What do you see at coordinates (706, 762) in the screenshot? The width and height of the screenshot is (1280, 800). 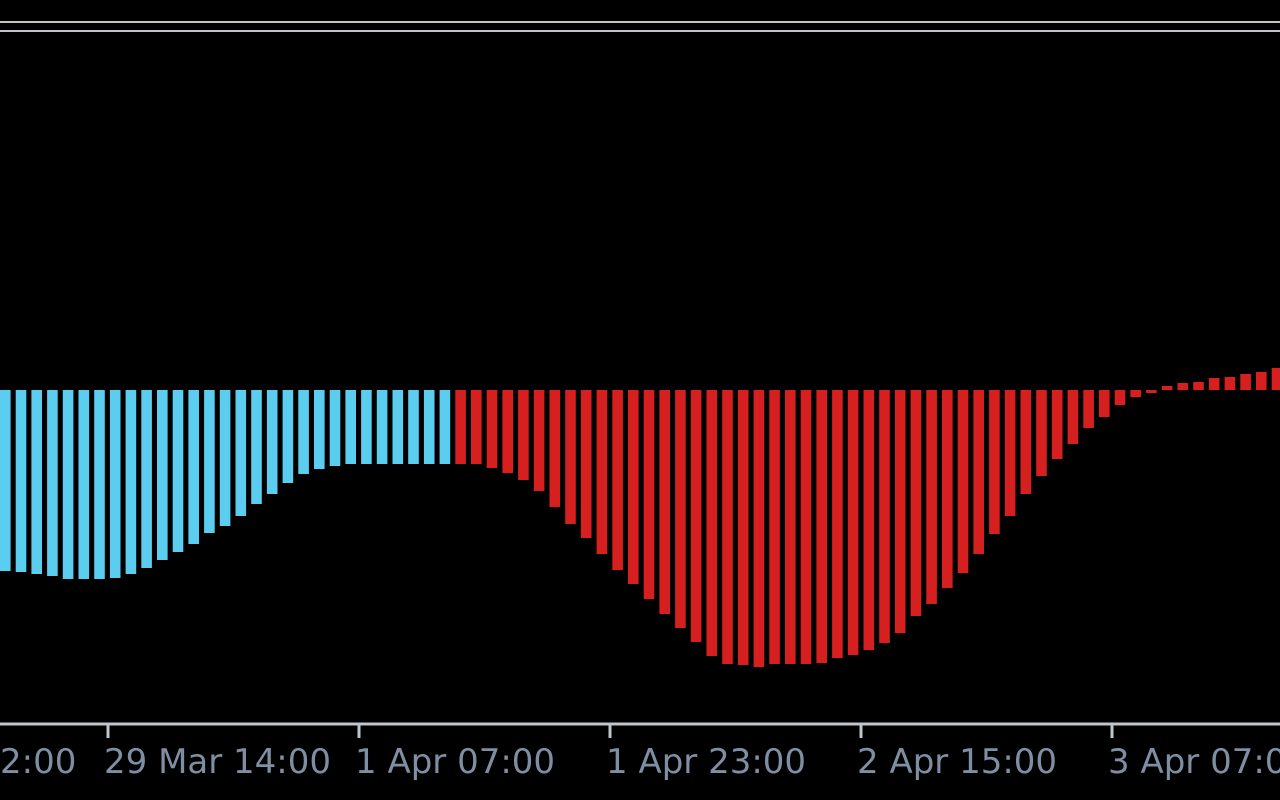 I see `x-tick-label: 1 Apr 23:00` at bounding box center [706, 762].